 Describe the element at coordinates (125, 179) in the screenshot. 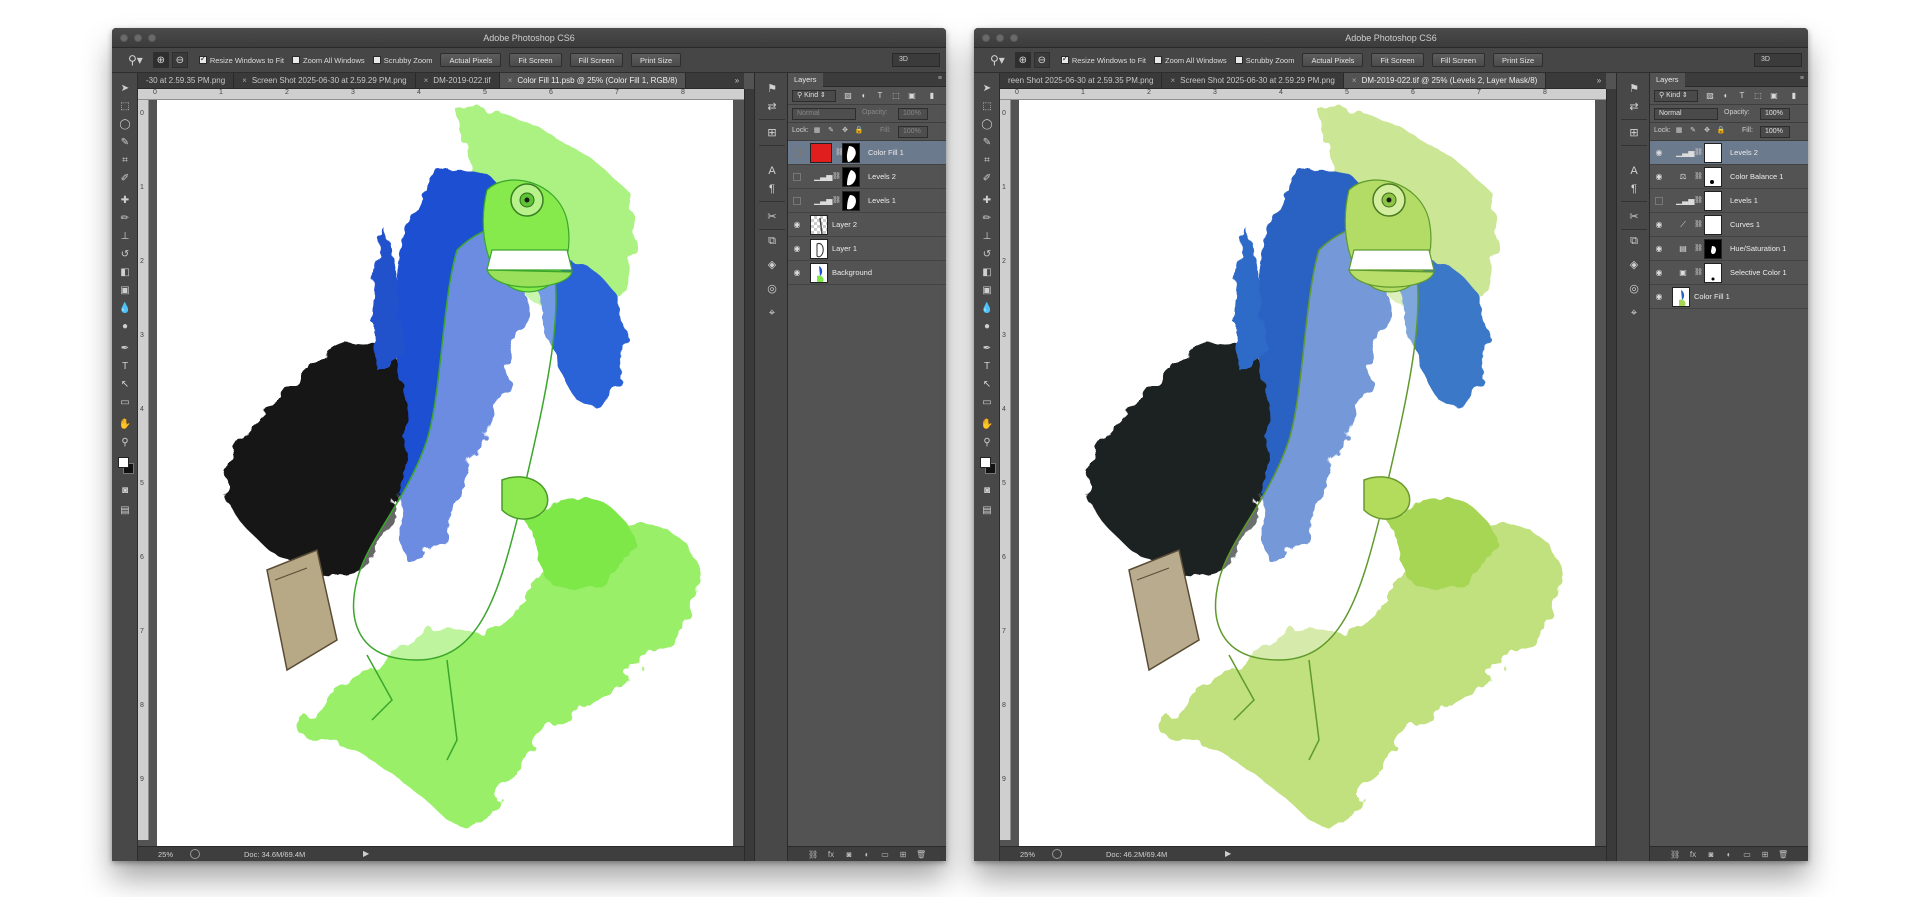

I see `eyedropper-tool-icon: ✐` at that location.